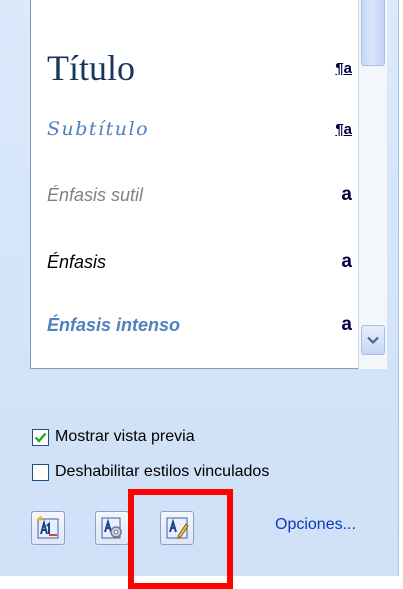  What do you see at coordinates (199, 129) in the screenshot?
I see `style-item-subtitulo: Subtítulo ¶a` at bounding box center [199, 129].